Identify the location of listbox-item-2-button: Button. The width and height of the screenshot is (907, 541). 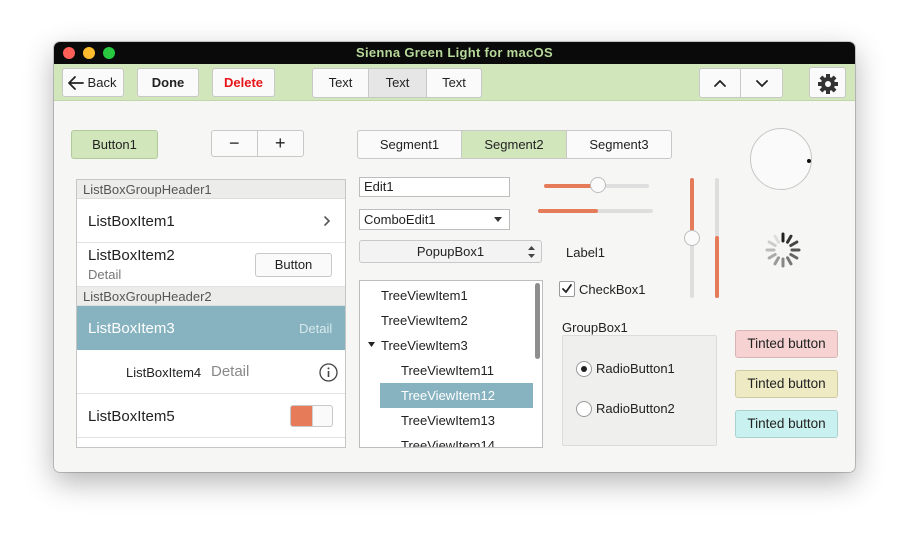
(293, 265).